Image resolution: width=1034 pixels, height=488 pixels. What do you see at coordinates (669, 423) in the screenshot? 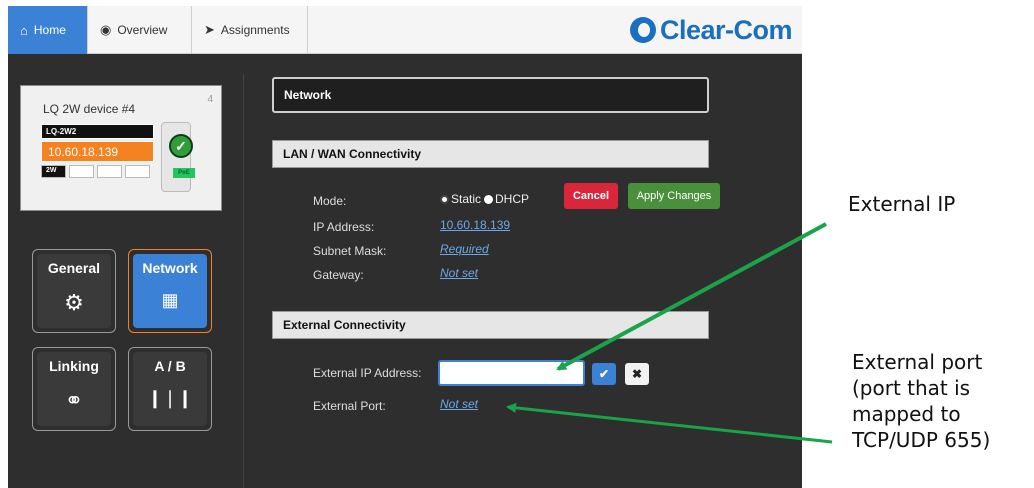
I see `external-port-arrow` at bounding box center [669, 423].